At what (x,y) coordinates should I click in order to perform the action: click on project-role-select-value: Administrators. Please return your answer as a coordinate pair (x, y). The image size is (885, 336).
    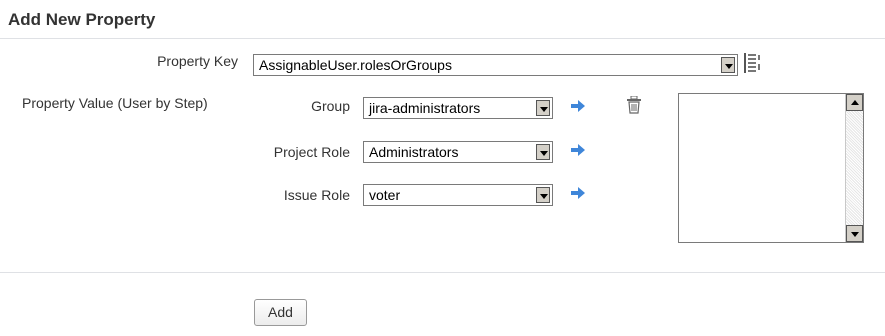
    Looking at the image, I should click on (414, 152).